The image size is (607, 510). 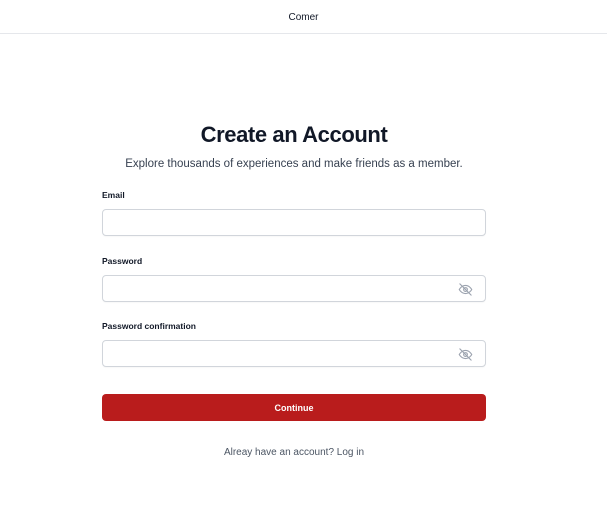 I want to click on email-field, so click(x=294, y=222).